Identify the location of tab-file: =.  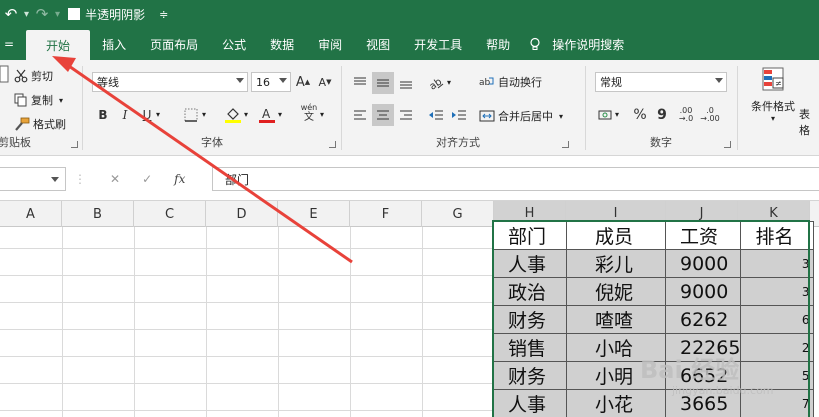
(9, 44).